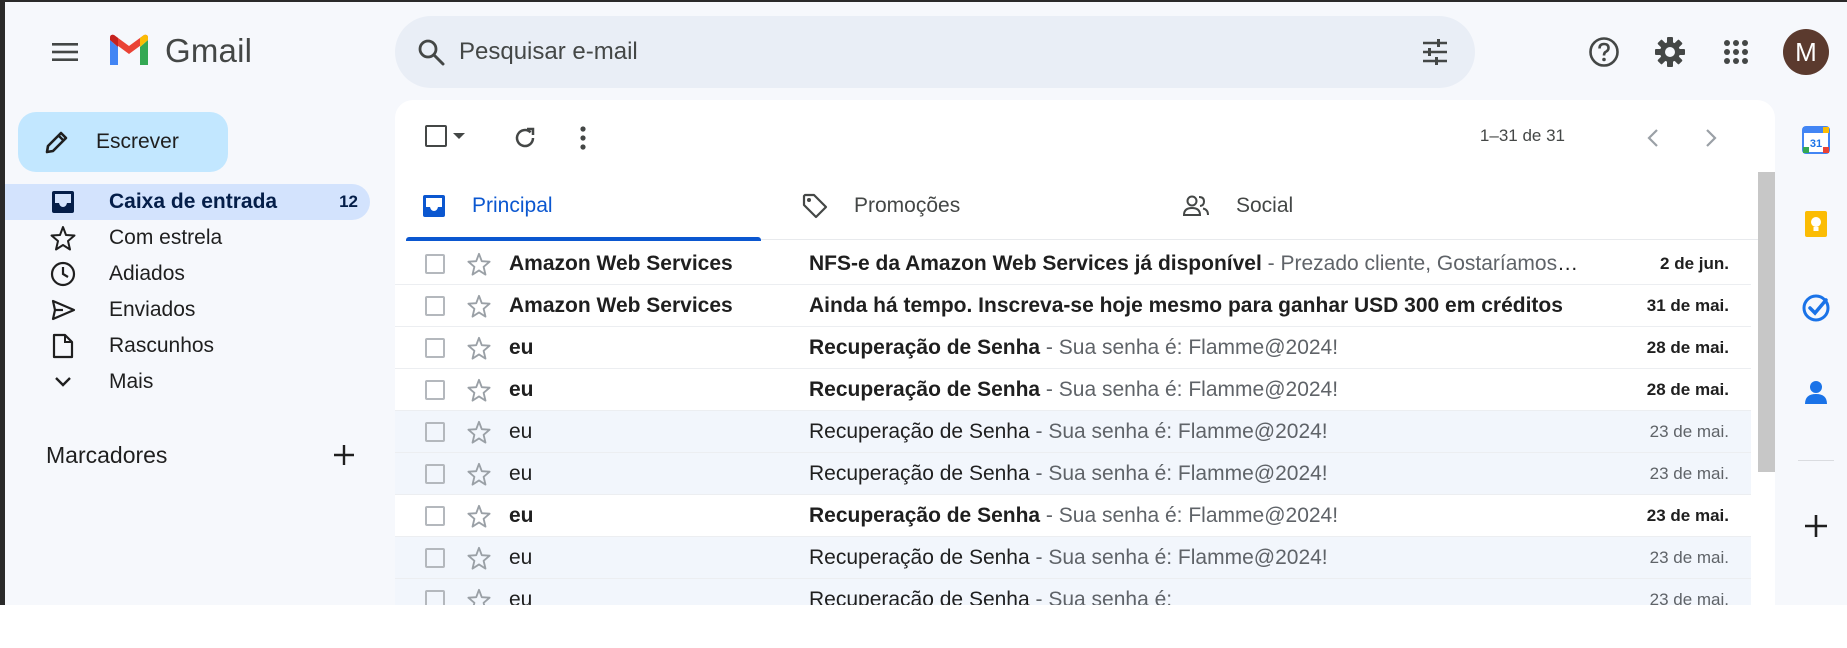  What do you see at coordinates (63, 382) in the screenshot?
I see `chevron-down-icon` at bounding box center [63, 382].